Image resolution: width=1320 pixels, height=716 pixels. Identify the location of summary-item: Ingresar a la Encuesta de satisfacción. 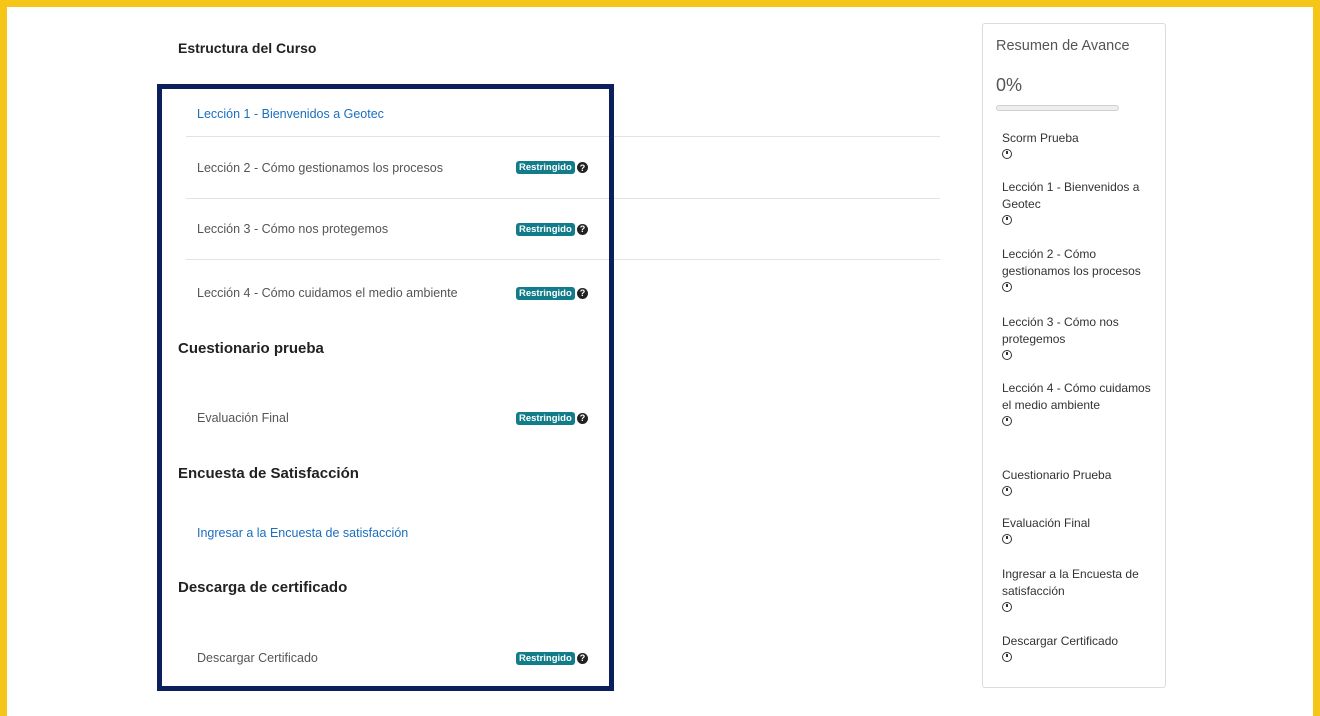
(1077, 589).